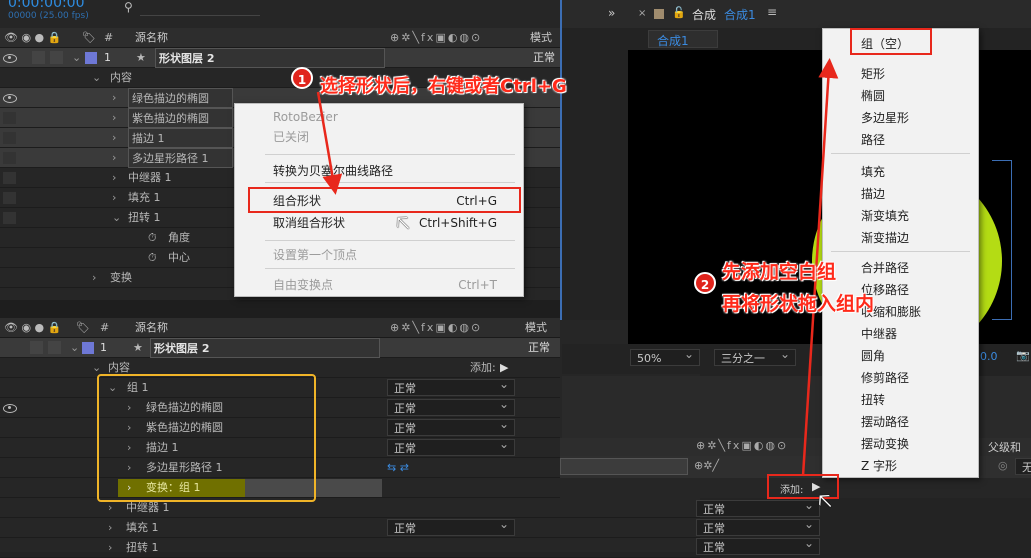 This screenshot has width=1031, height=558. I want to click on step-2-line1: 先添加空白组, so click(779, 272).